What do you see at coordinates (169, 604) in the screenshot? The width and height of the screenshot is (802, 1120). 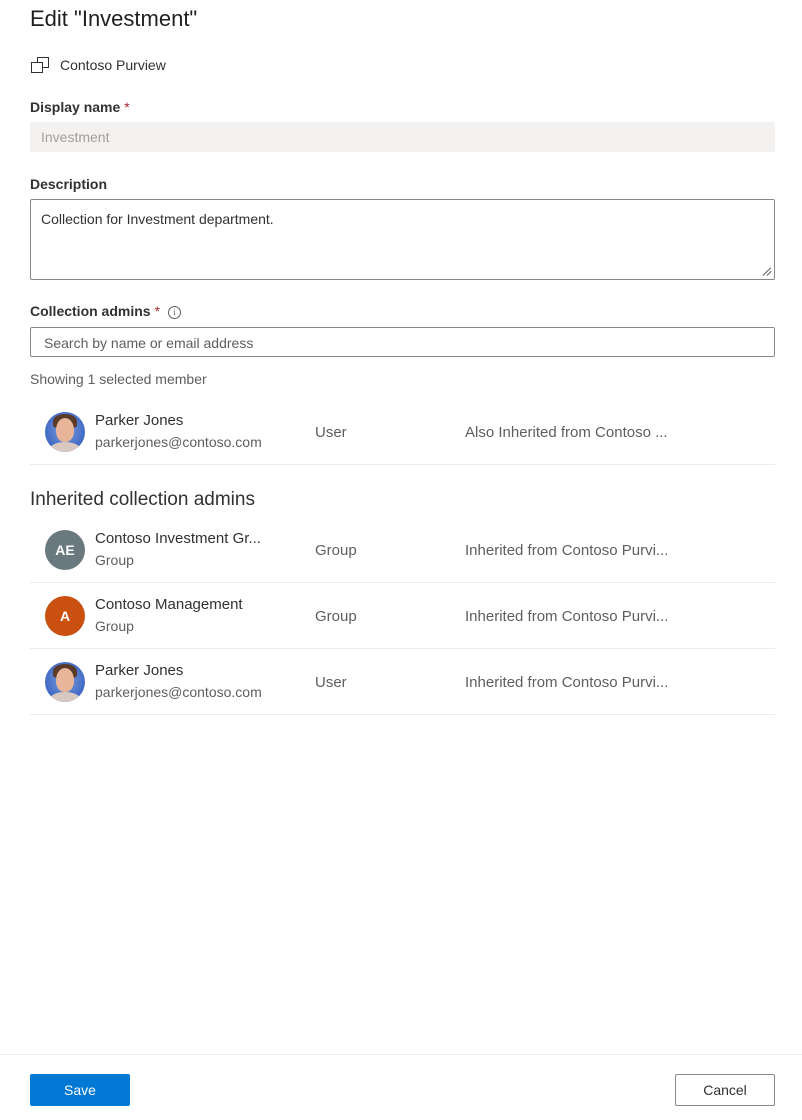 I see `admin-name: Contoso Management` at bounding box center [169, 604].